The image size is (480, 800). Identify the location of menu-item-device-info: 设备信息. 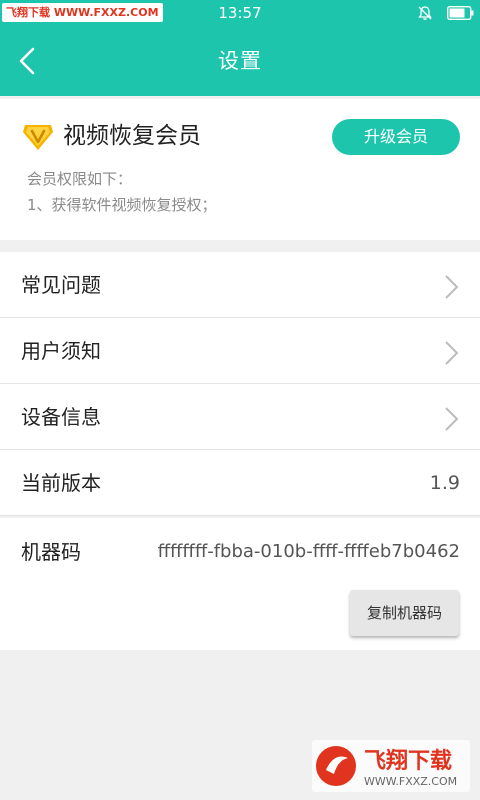
(240, 417).